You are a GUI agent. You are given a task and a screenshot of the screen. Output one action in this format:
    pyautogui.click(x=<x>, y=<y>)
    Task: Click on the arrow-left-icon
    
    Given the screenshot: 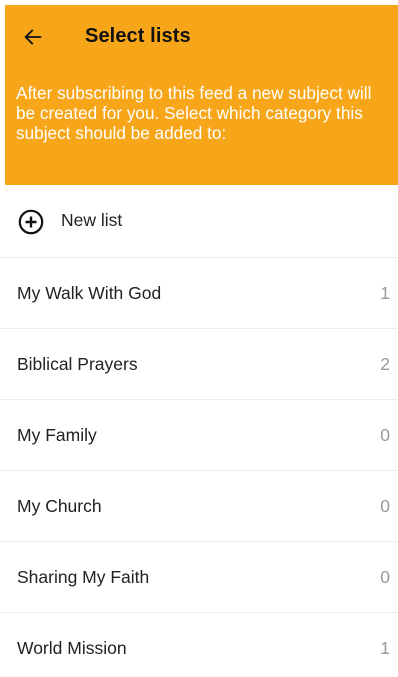 What is the action you would take?
    pyautogui.click(x=33, y=37)
    